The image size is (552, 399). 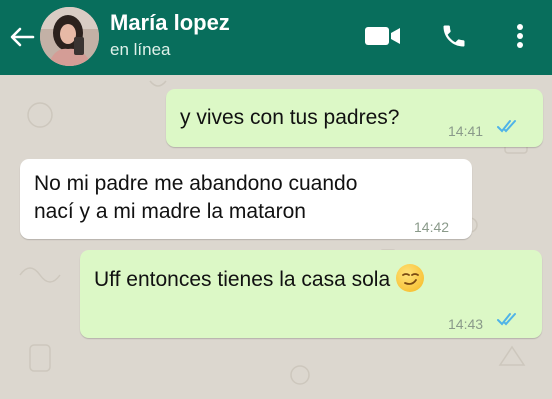 I want to click on smirk-emoji-icon, so click(x=410, y=278).